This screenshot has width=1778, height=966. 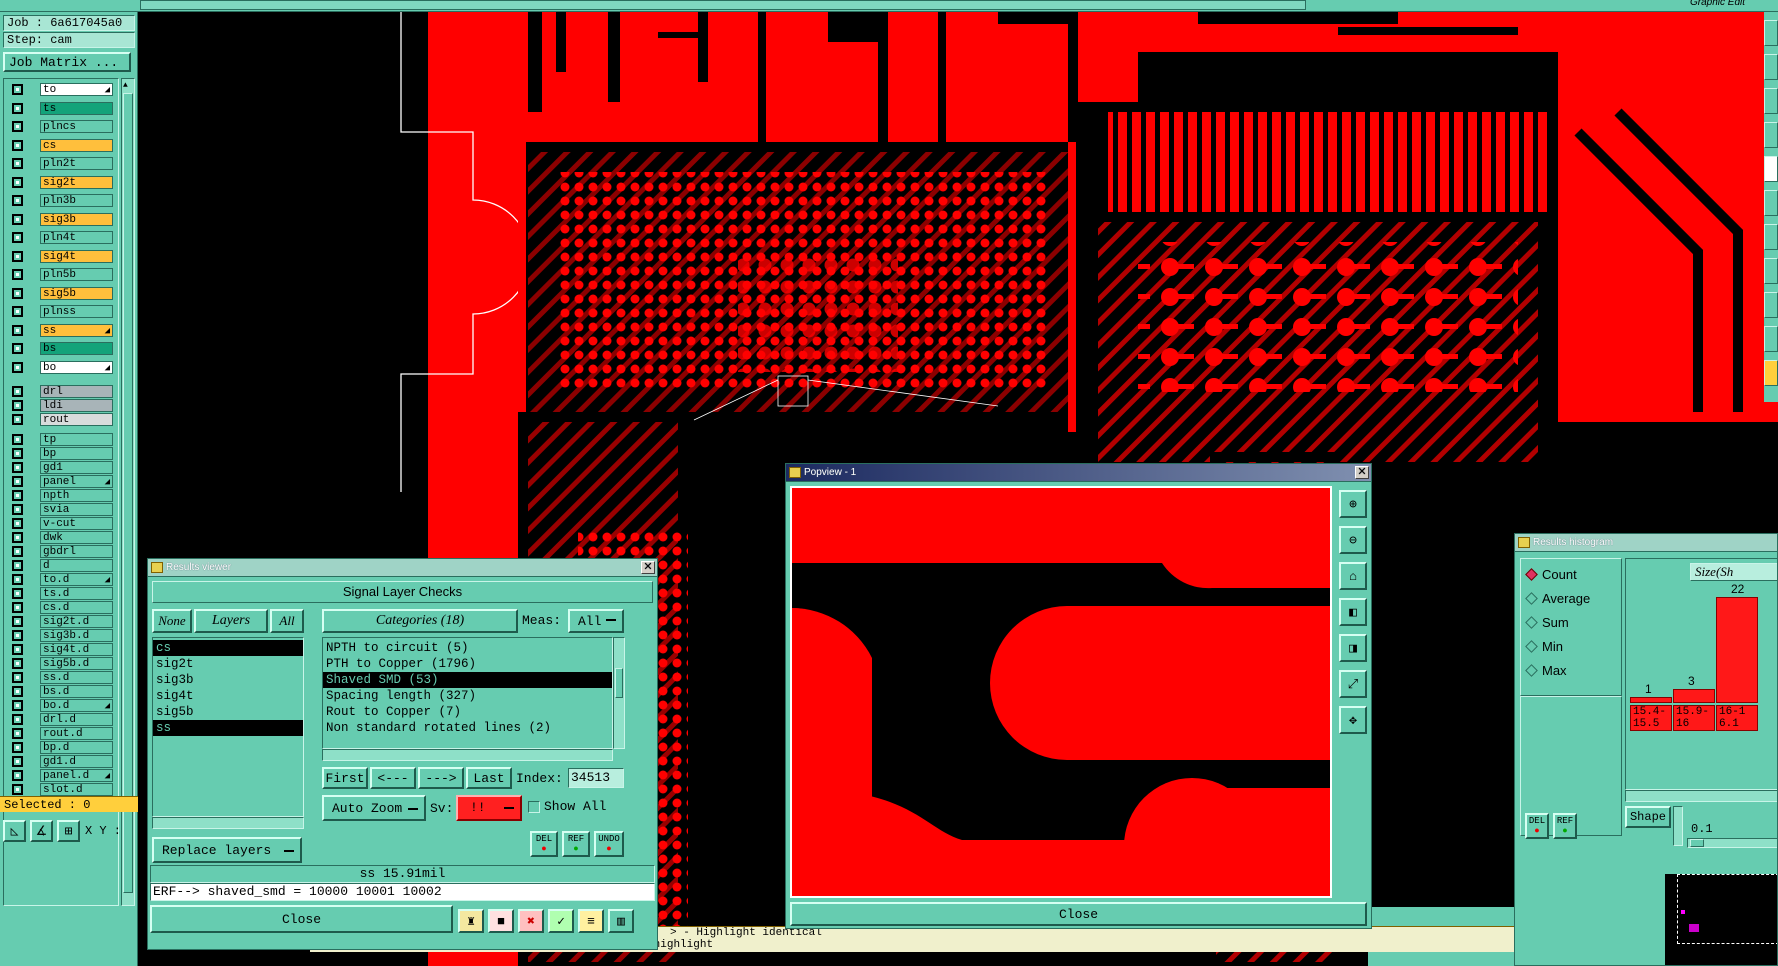 What do you see at coordinates (61, 108) in the screenshot?
I see `layer-row: ts` at bounding box center [61, 108].